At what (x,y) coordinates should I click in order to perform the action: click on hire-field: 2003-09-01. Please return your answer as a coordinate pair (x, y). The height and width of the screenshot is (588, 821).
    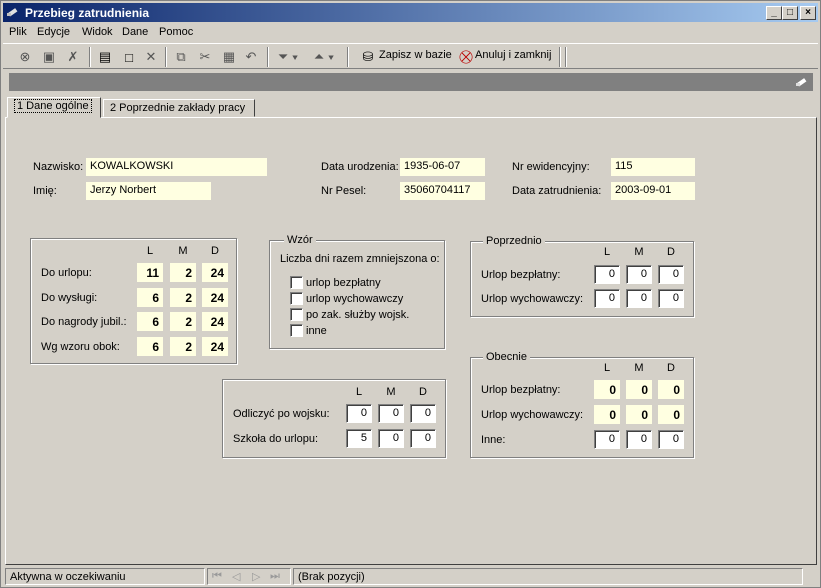
    Looking at the image, I should click on (653, 191).